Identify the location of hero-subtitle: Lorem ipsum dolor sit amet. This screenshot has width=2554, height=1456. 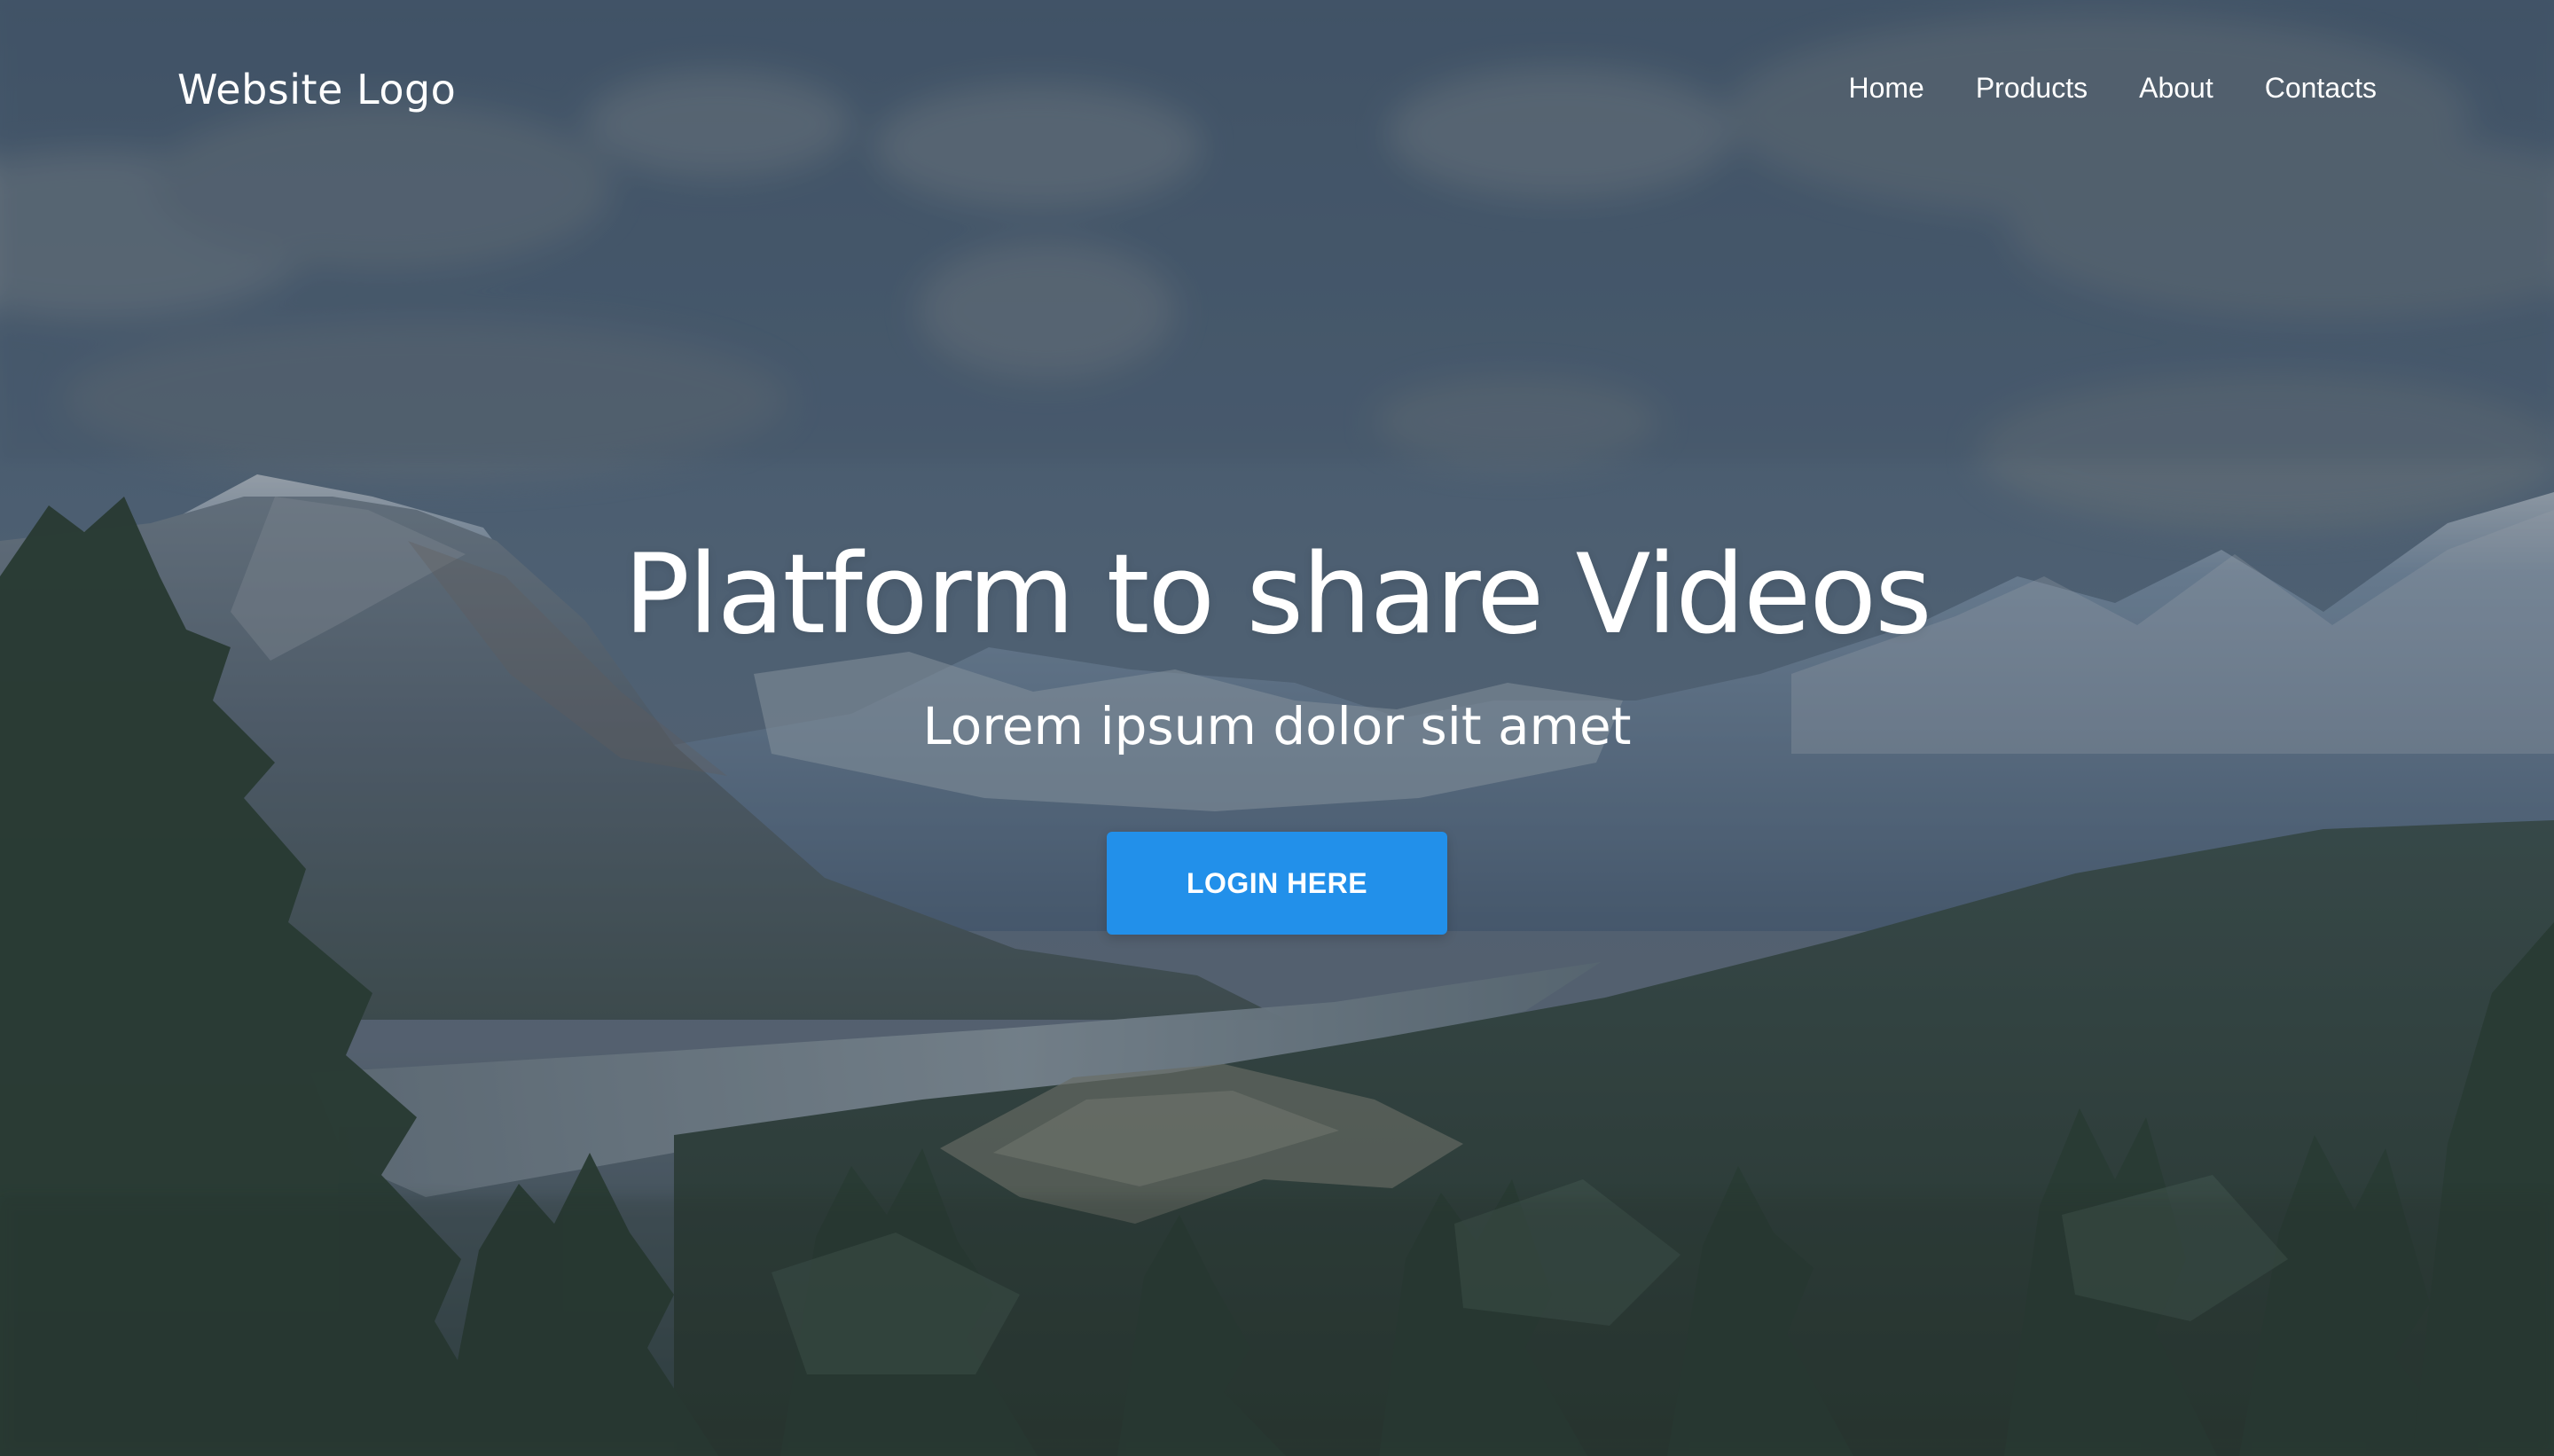
(1277, 726).